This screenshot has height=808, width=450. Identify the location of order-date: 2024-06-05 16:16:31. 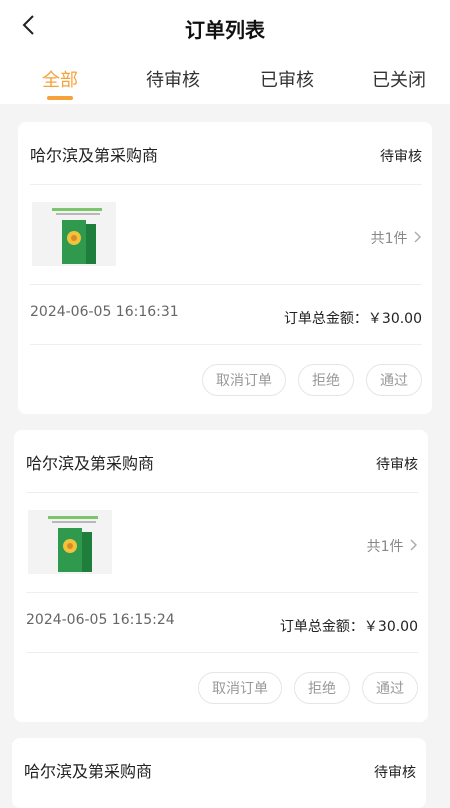
(104, 312).